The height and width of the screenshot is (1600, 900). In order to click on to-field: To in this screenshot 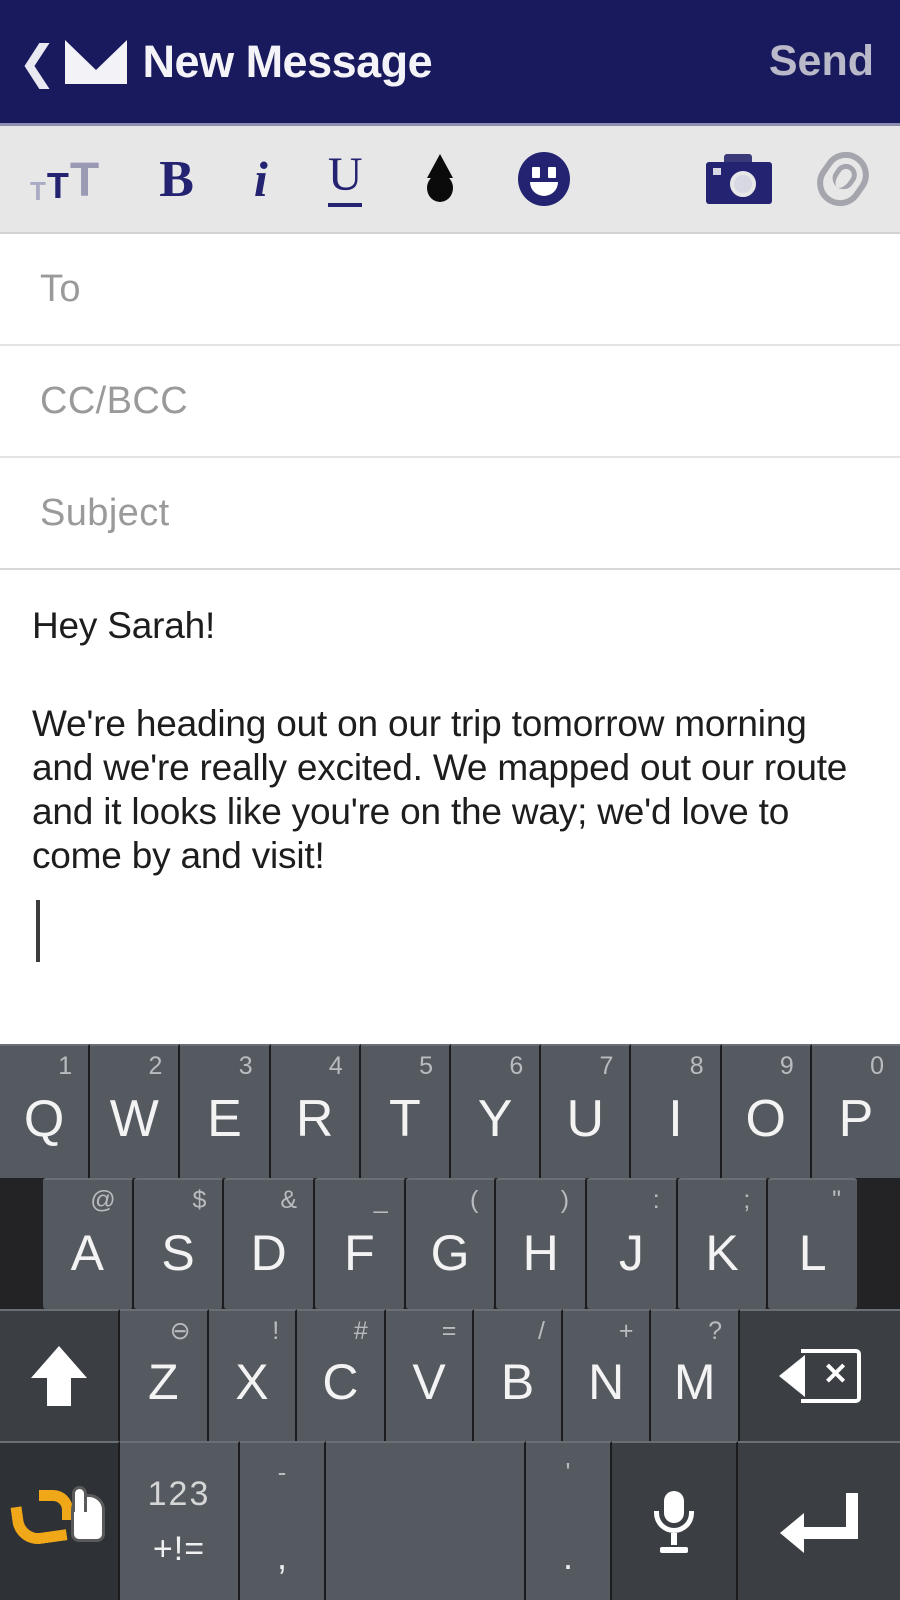, I will do `click(450, 290)`.